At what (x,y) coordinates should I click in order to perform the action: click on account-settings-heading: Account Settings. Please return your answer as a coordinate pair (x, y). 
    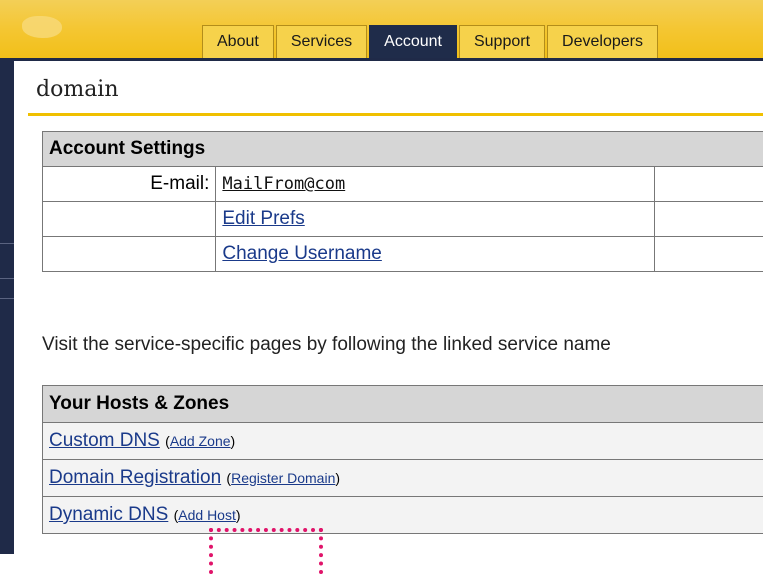
    Looking at the image, I should click on (402, 149).